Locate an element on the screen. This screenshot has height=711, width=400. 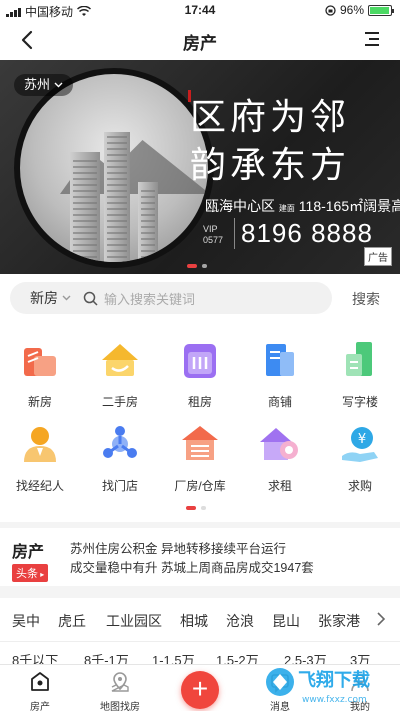
want-buy-icon: ¥ is located at coordinates (360, 444).